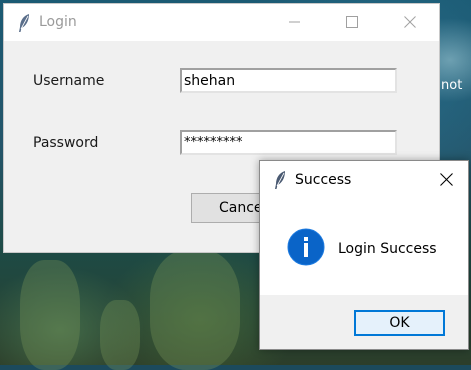 Image resolution: width=471 pixels, height=370 pixels. I want to click on dialog-body: Login Success, so click(364, 247).